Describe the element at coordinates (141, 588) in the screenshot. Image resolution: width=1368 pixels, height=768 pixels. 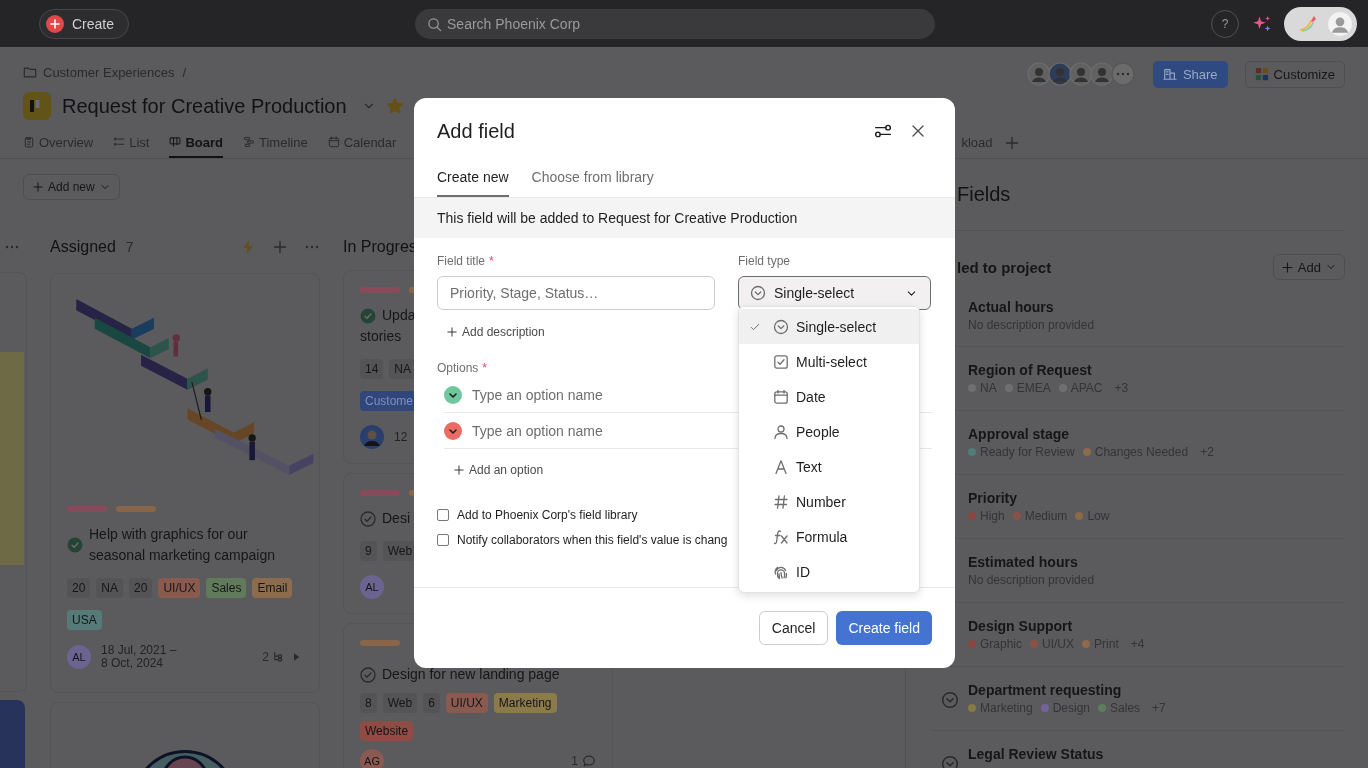
I see `tag: 20` at that location.